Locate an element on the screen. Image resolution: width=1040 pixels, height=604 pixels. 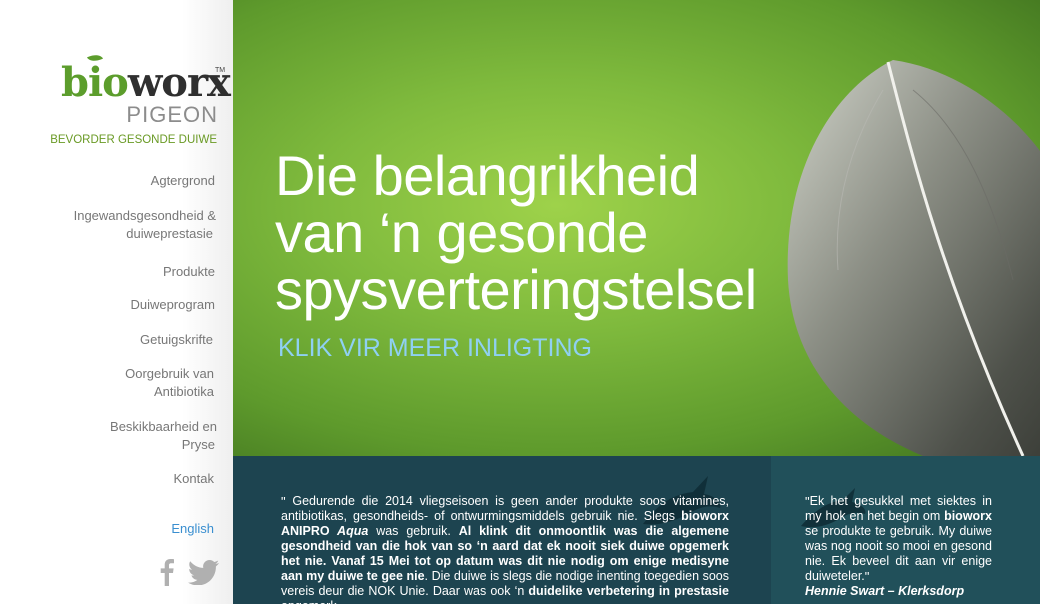
bioworx-logo: bioworx TM PIGEON is located at coordinates (145, 90).